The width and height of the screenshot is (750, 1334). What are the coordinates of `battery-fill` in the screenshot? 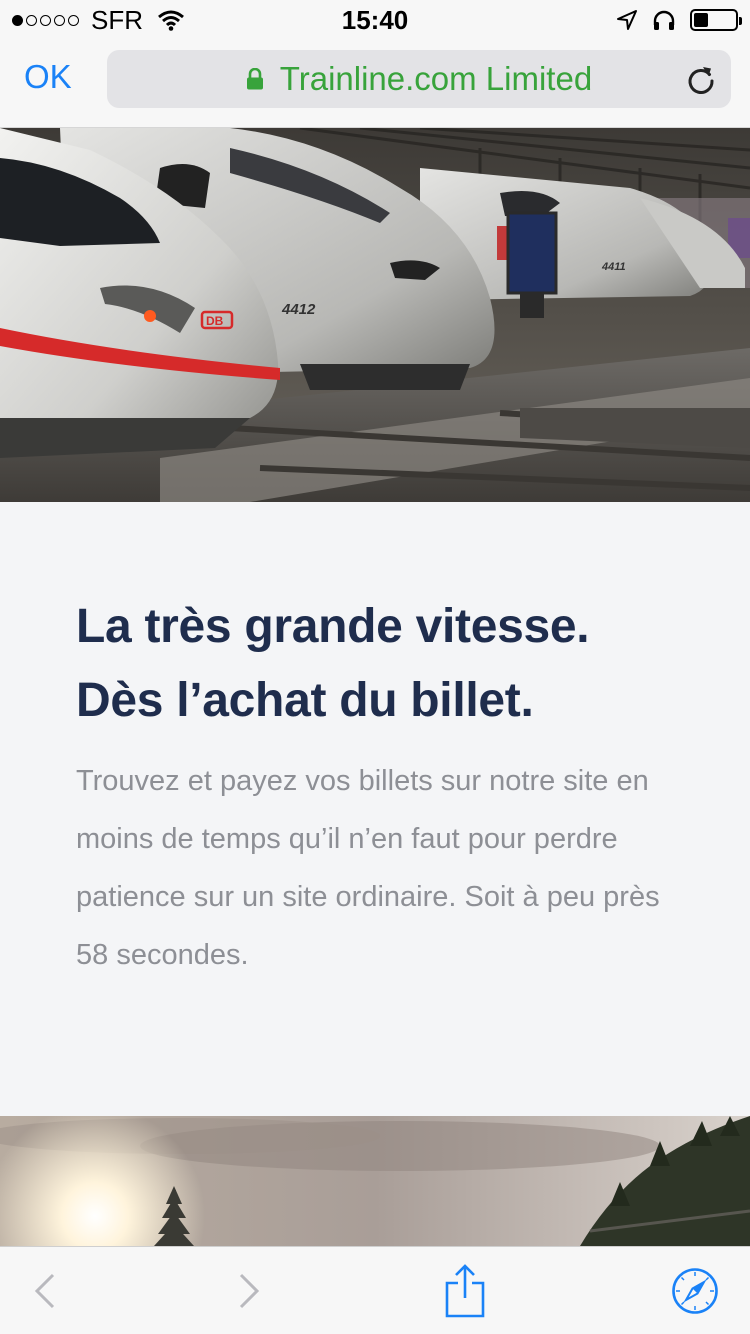 It's located at (701, 20).